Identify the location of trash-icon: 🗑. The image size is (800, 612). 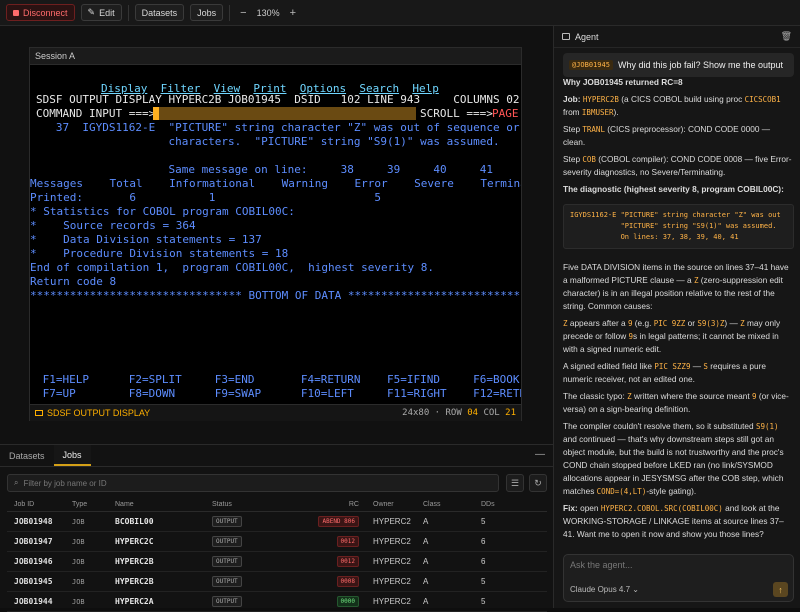
(786, 36).